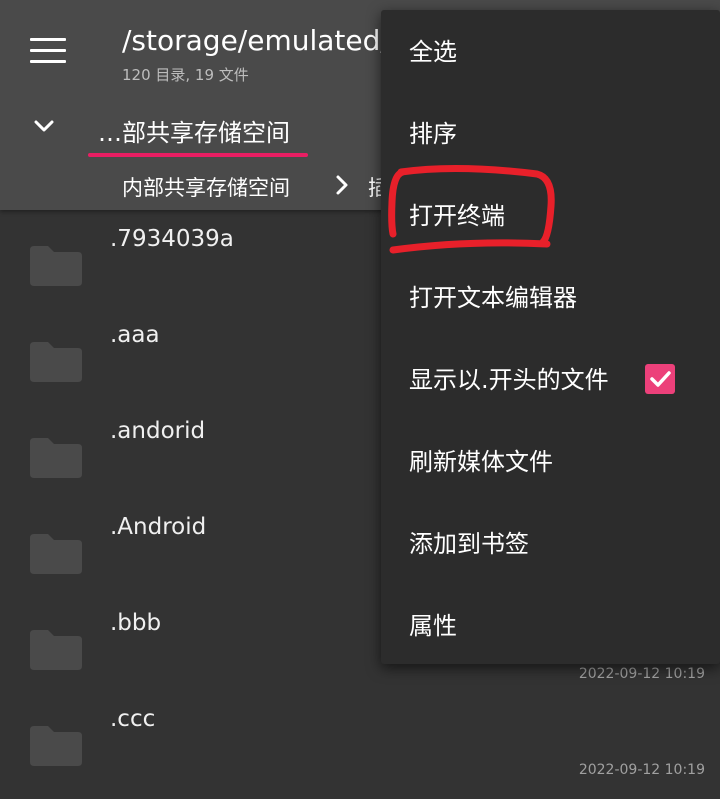 Image resolution: width=720 pixels, height=799 pixels. I want to click on checkbox-checked-icon, so click(660, 379).